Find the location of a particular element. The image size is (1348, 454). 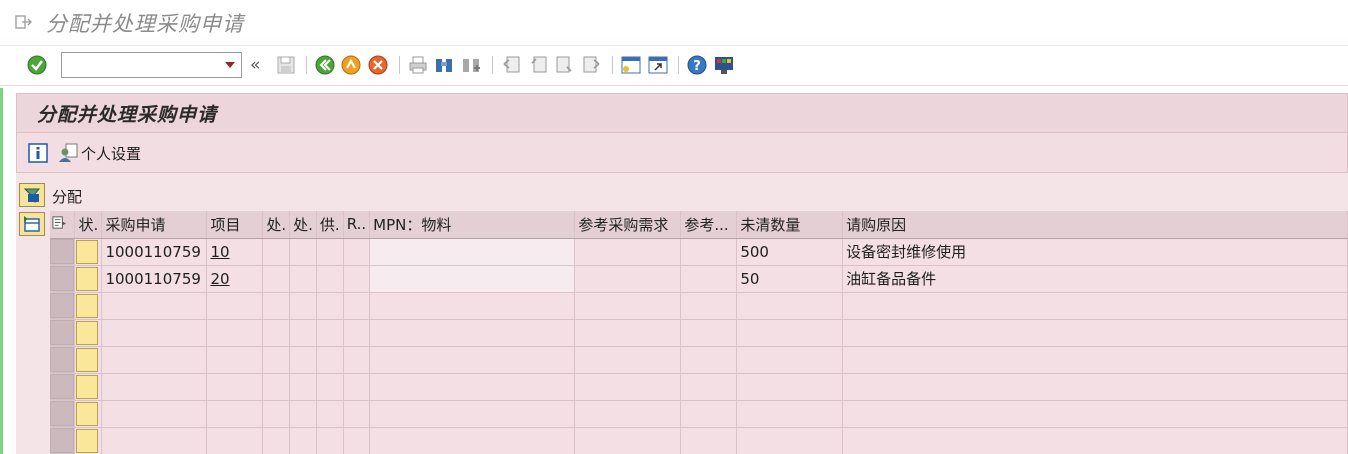

back-icon is located at coordinates (325, 65).